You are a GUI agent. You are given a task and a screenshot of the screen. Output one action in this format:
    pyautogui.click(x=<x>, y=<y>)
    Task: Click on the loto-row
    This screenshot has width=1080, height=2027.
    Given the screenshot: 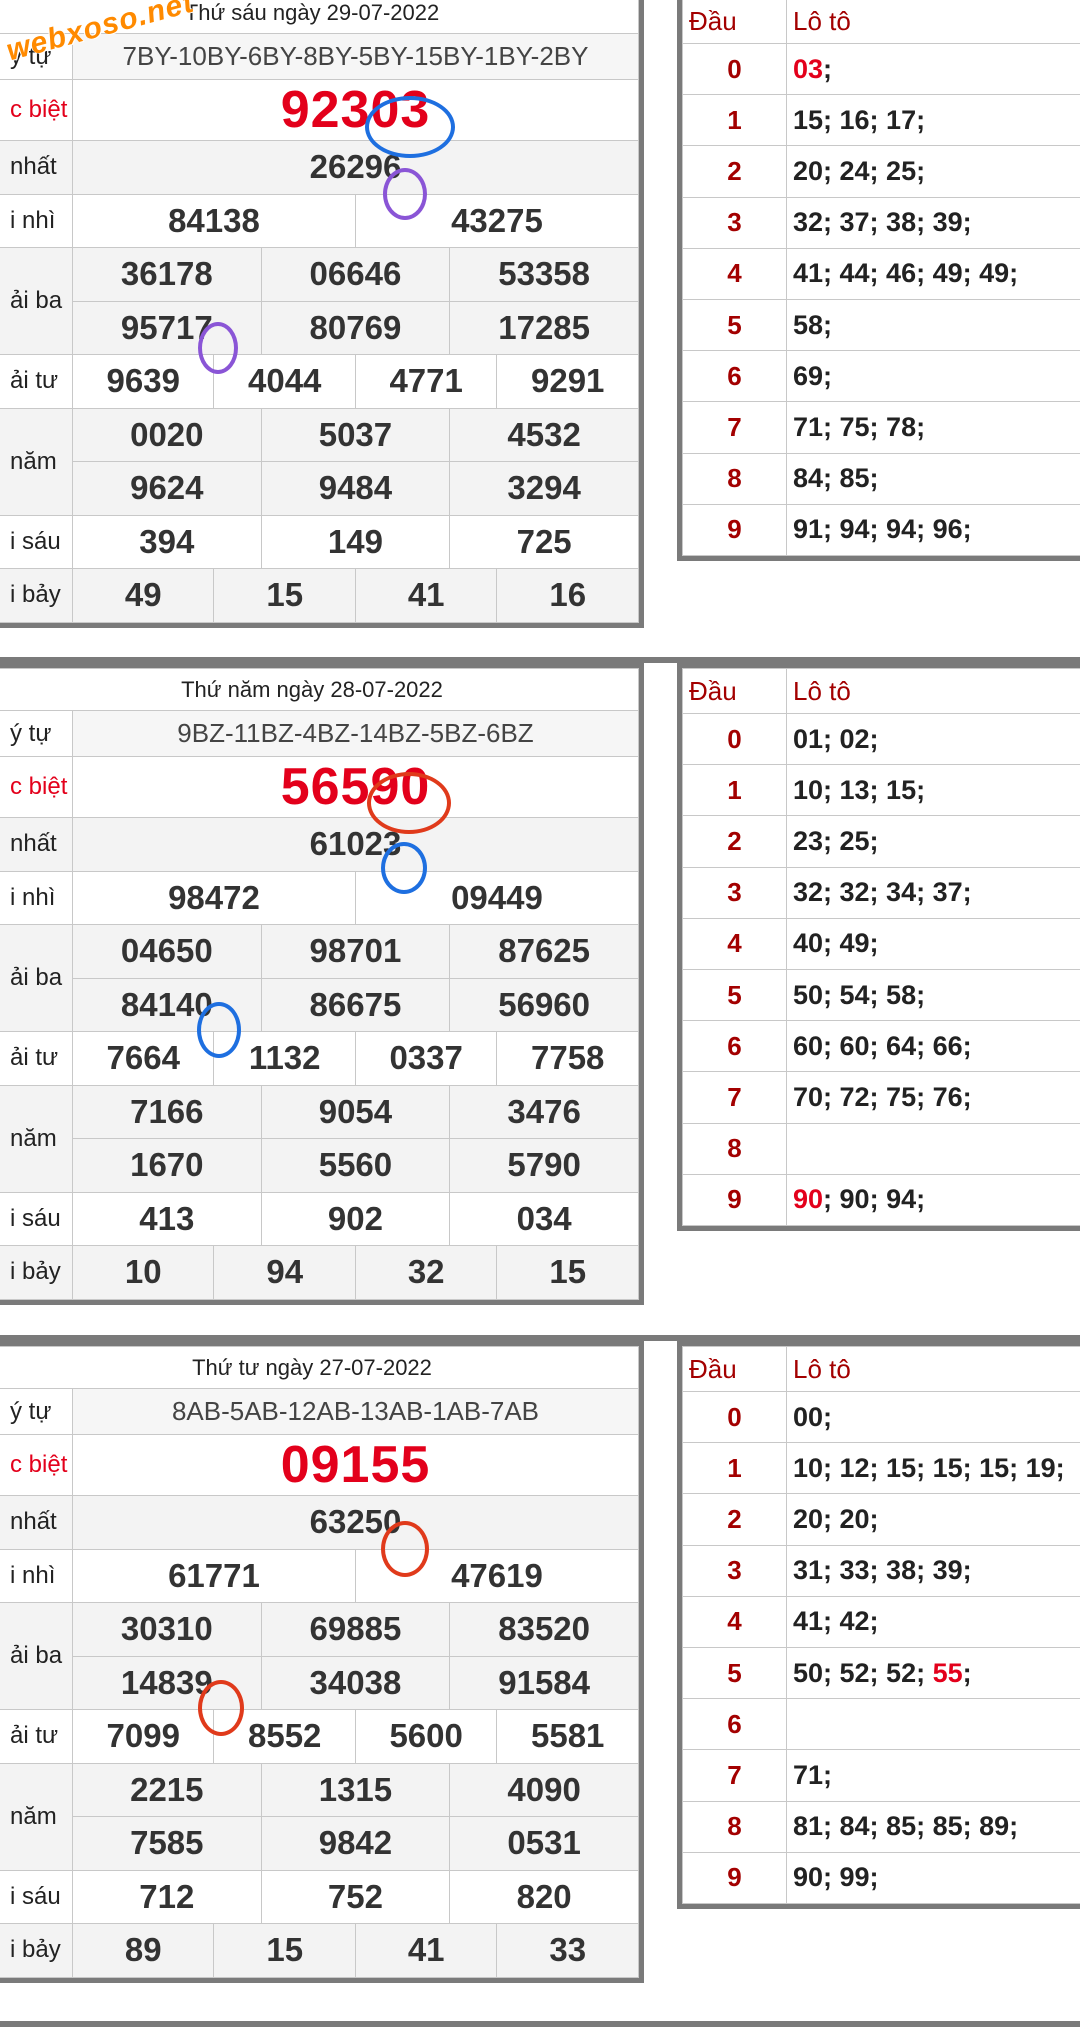 What is the action you would take?
    pyautogui.click(x=933, y=1724)
    